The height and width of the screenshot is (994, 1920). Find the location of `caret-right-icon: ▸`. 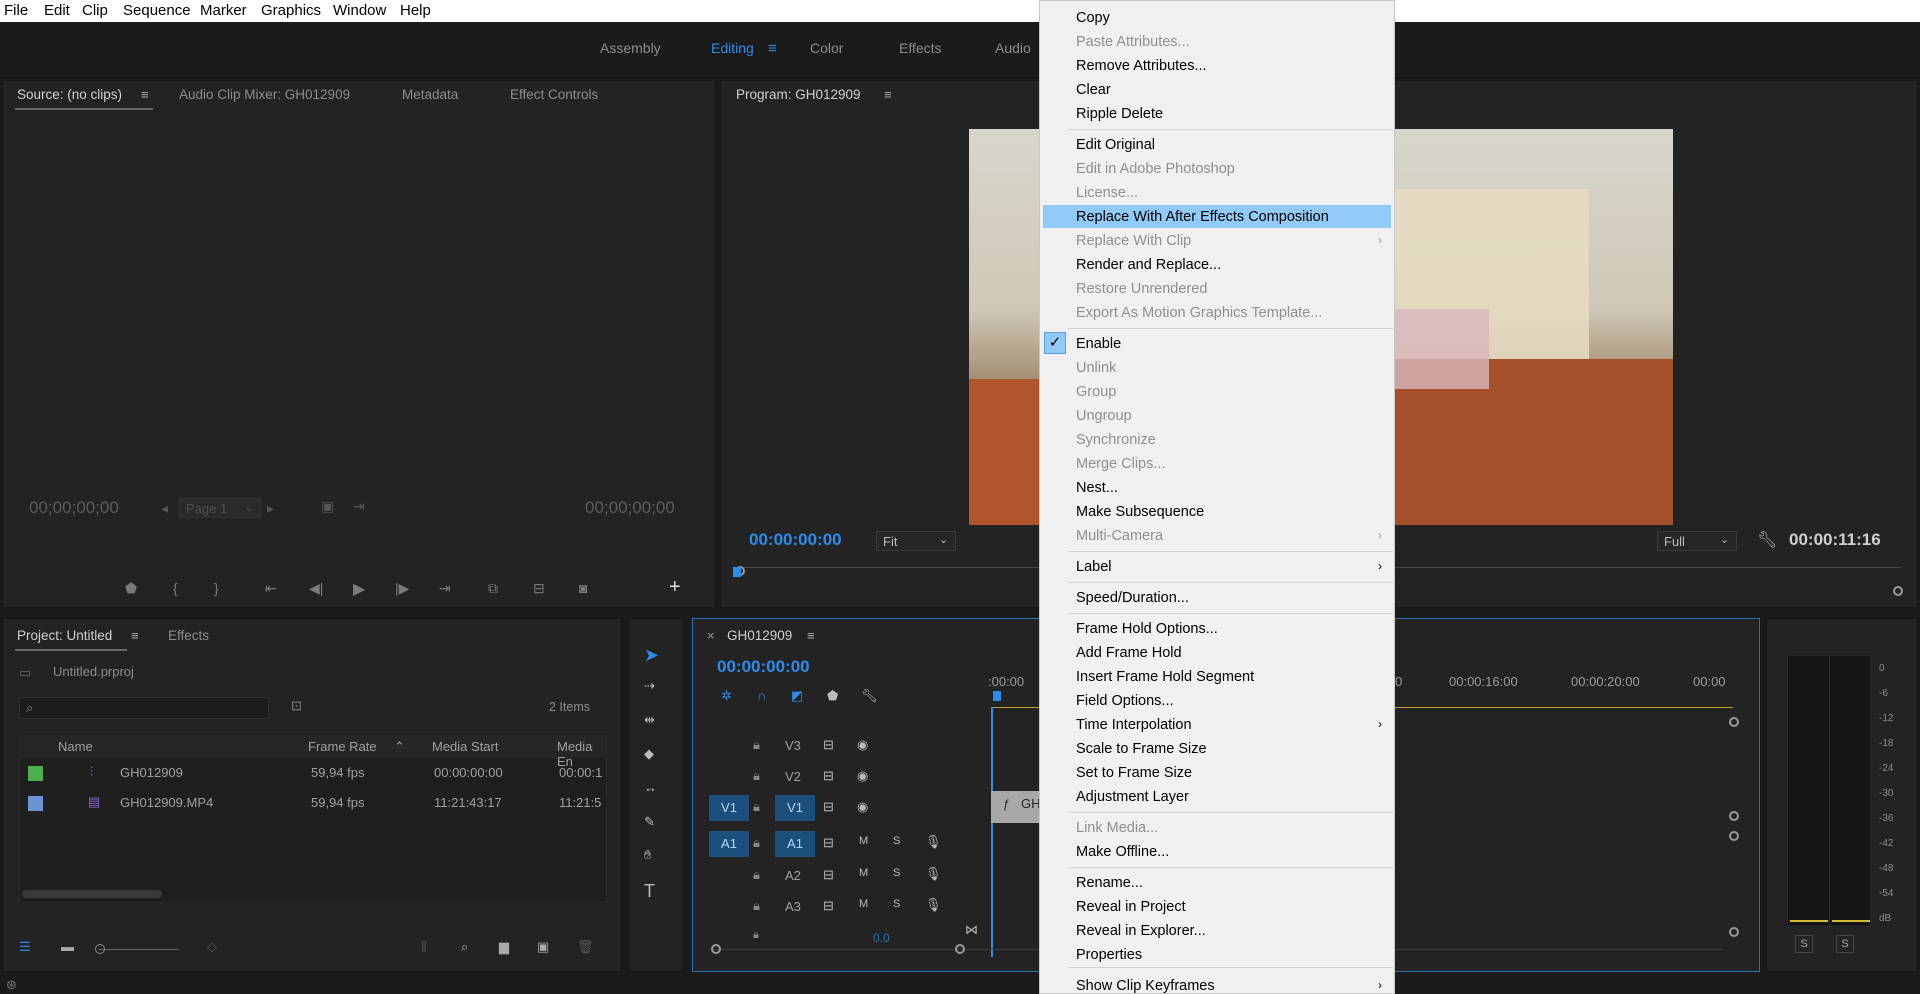

caret-right-icon: ▸ is located at coordinates (270, 508).